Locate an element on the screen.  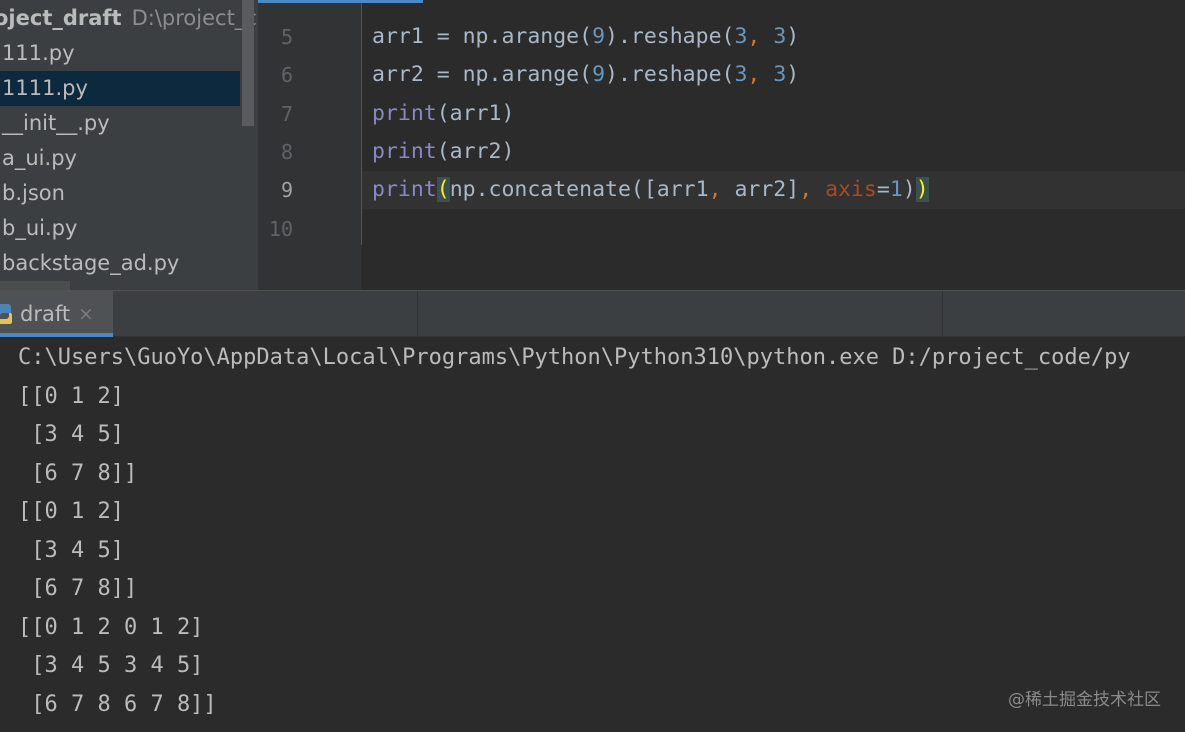
run-tab-bar: draft × is located at coordinates (592, 314).